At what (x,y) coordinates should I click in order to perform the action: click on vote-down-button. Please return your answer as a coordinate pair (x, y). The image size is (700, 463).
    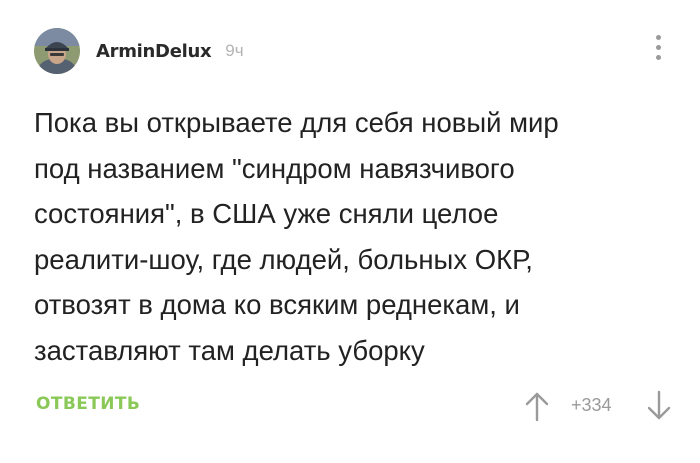
    Looking at the image, I should click on (659, 406).